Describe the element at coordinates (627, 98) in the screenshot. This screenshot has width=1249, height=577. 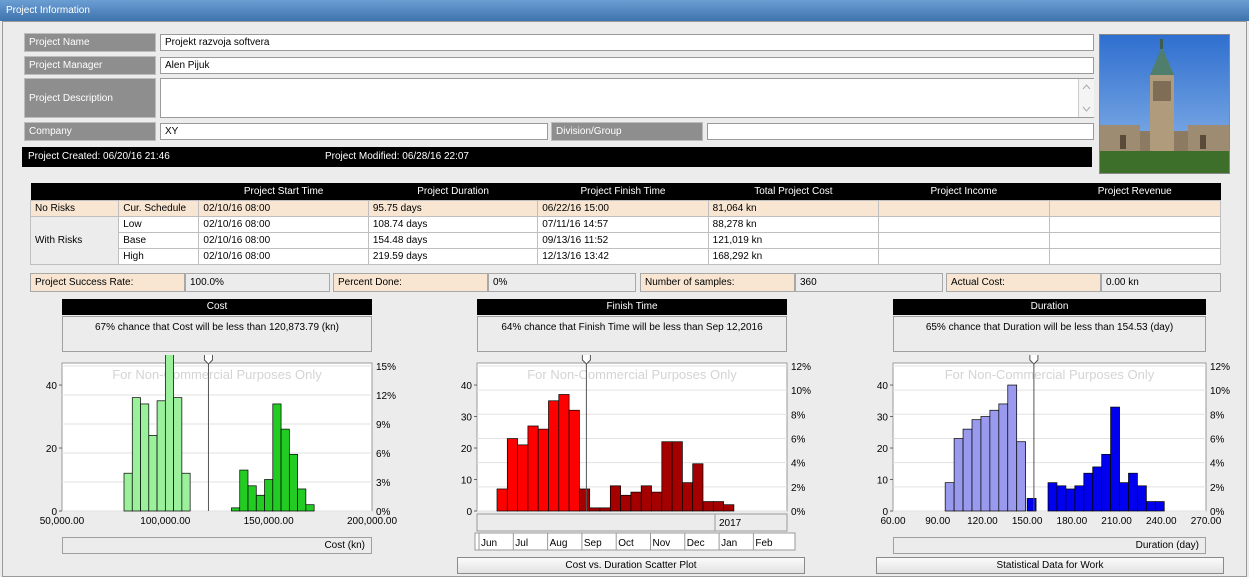
I see `project-description-field` at that location.